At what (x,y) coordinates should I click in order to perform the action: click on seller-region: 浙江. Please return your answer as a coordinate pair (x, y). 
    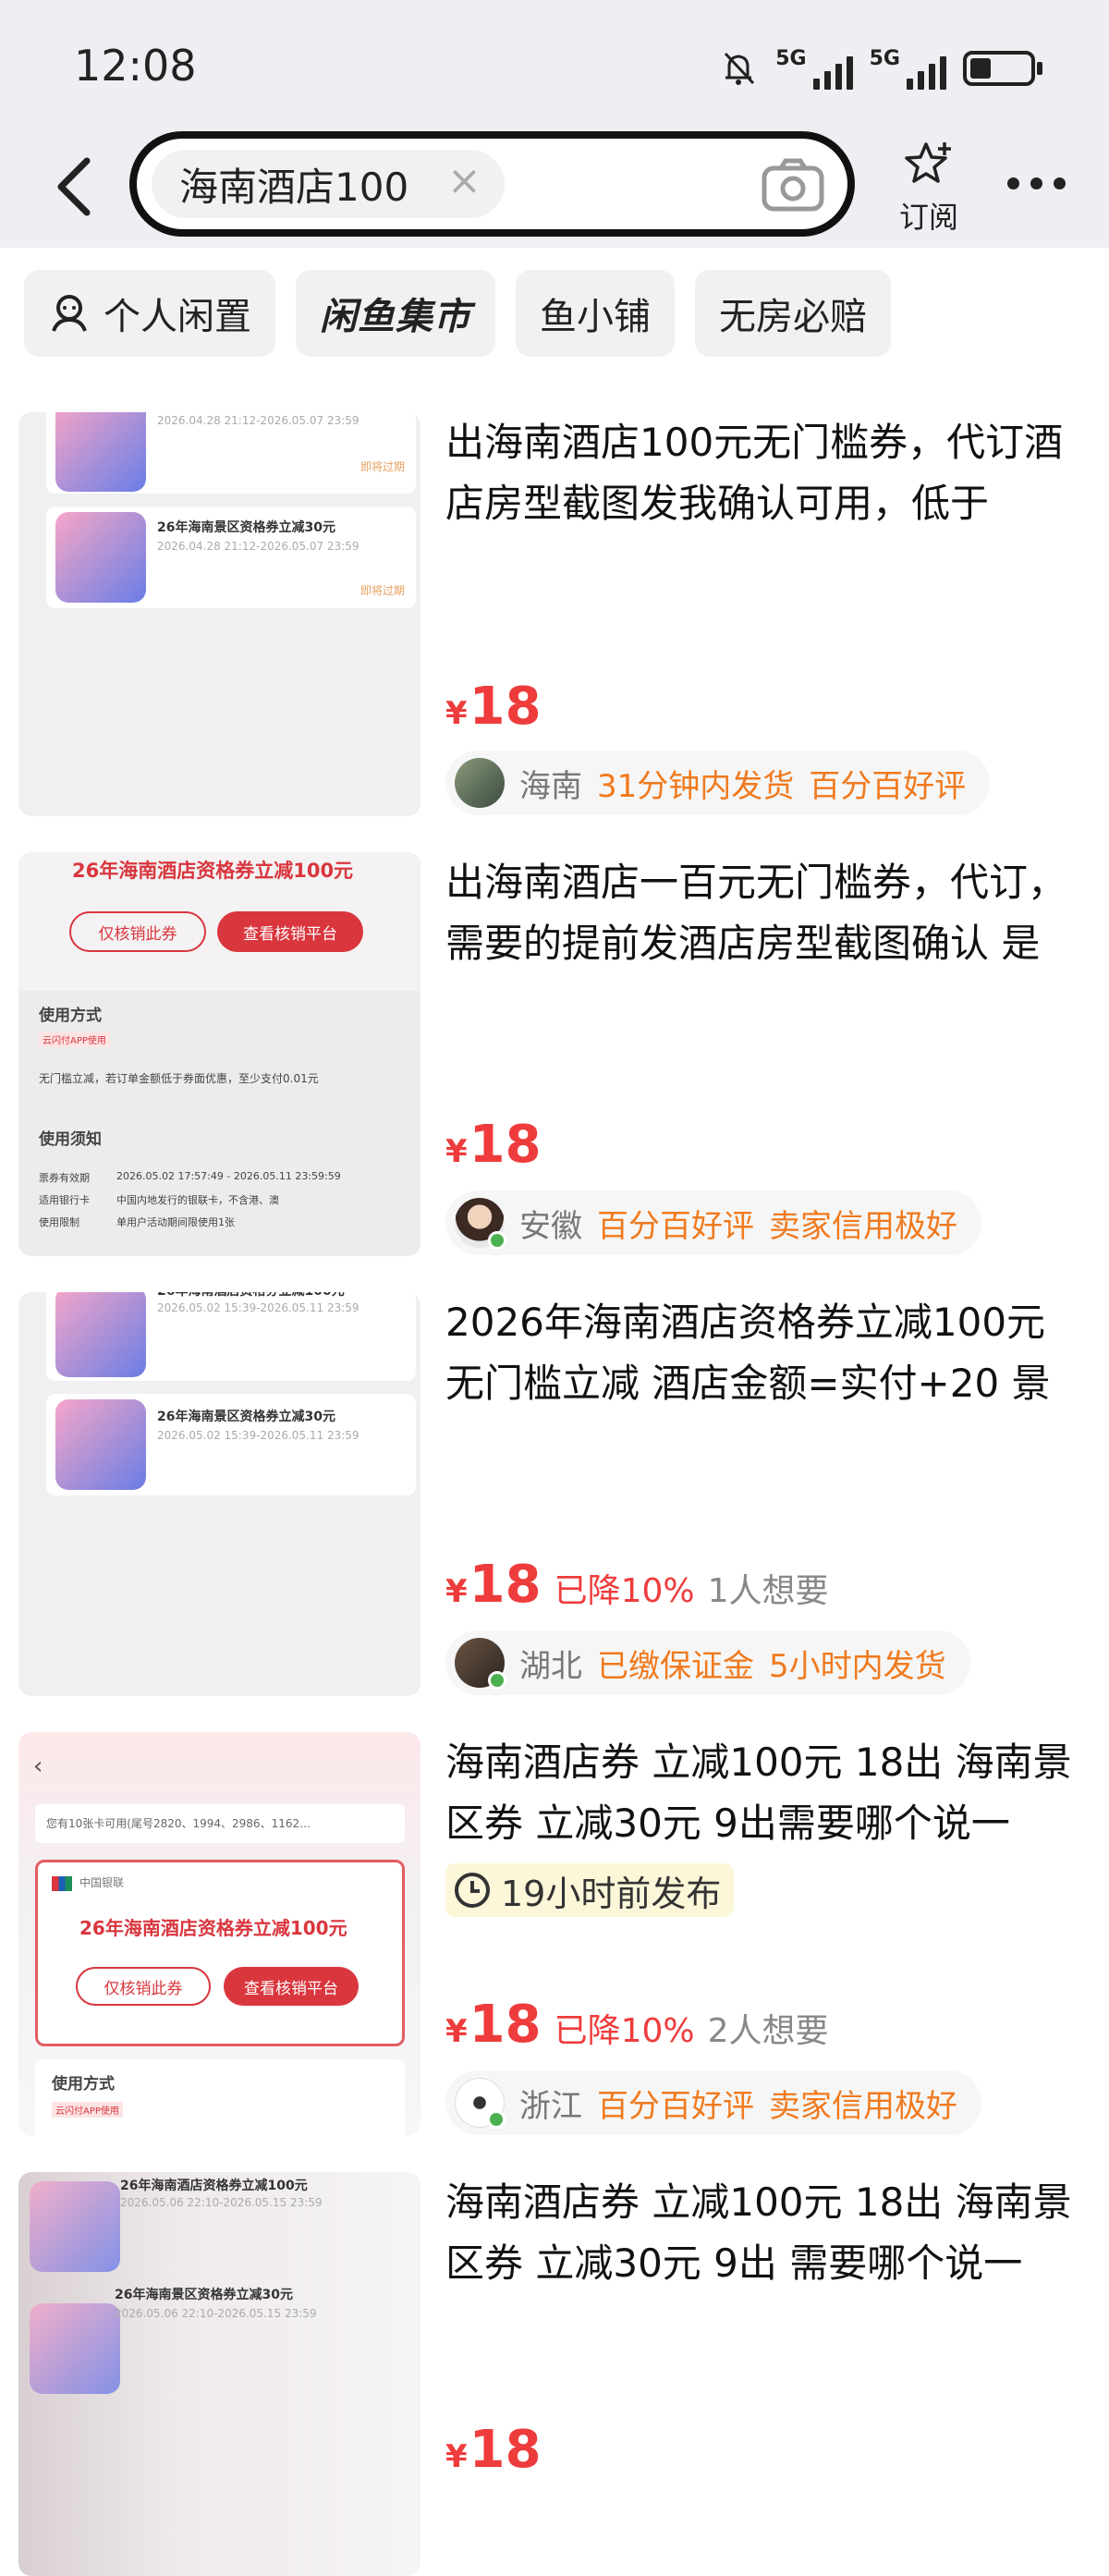
    Looking at the image, I should click on (550, 2106).